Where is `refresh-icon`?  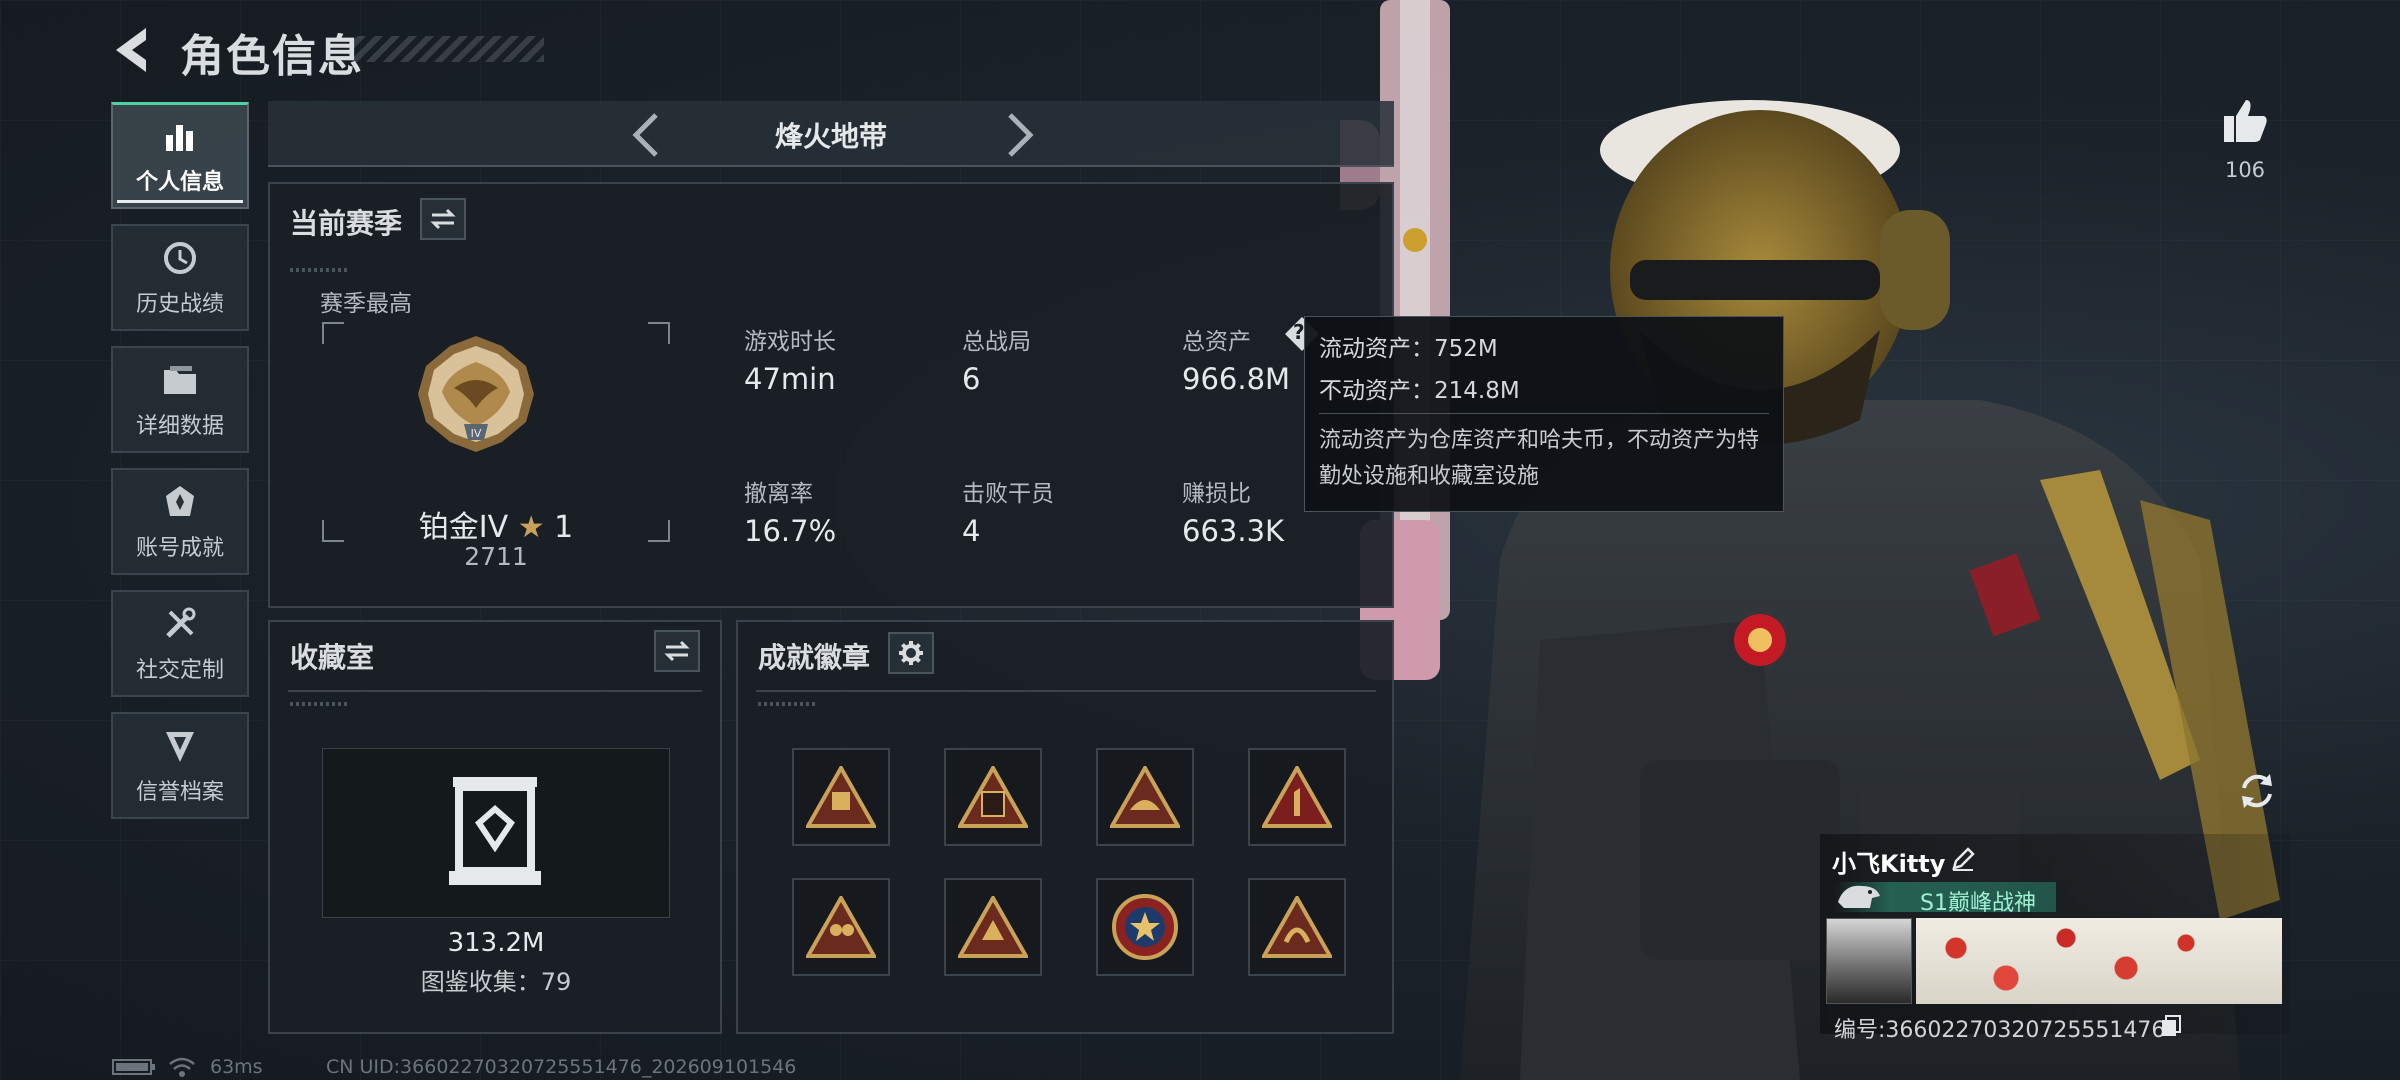 refresh-icon is located at coordinates (2257, 791).